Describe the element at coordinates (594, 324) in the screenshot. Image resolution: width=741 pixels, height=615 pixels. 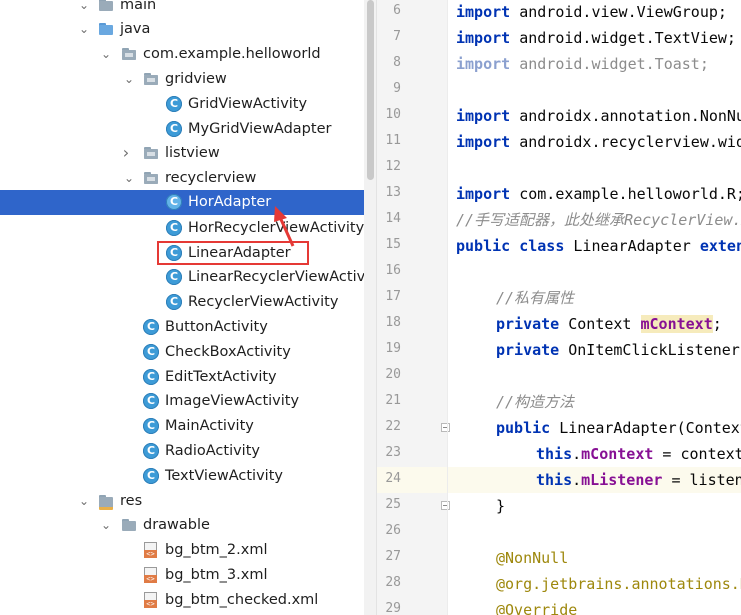
I see `code-line: private Context mContext;` at that location.